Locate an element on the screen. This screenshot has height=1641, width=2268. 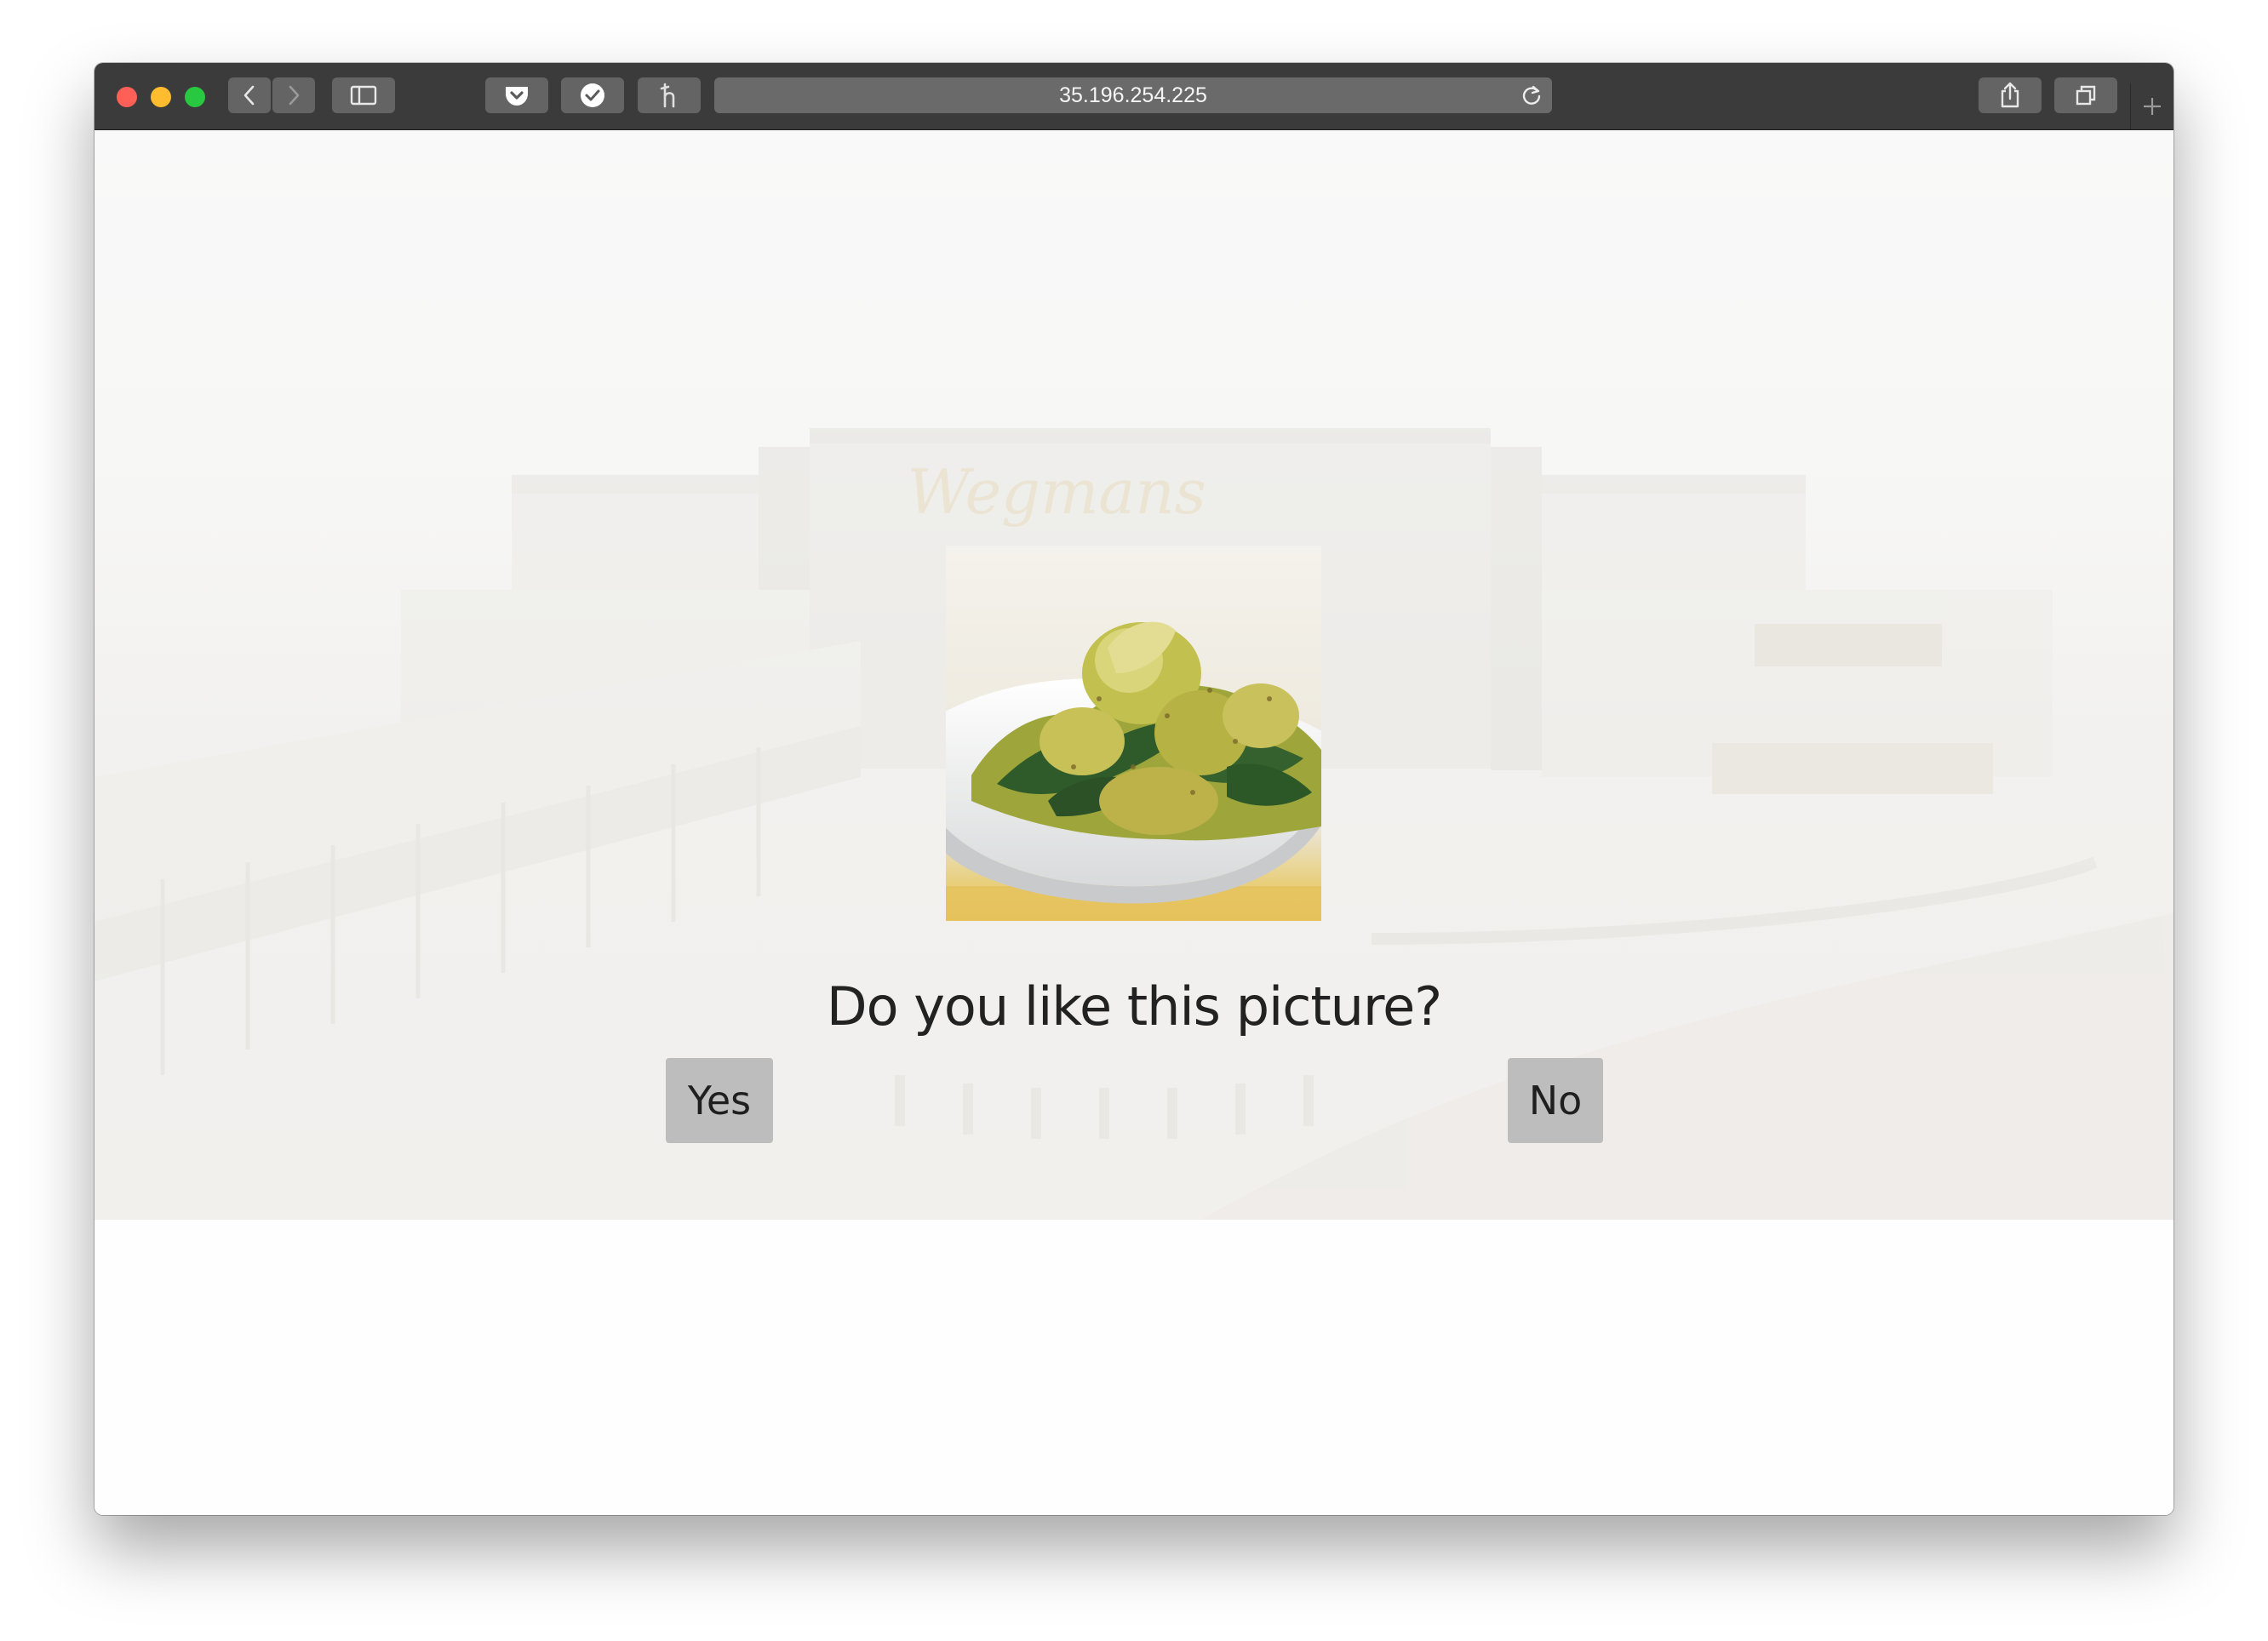
browser-toolbar: 35.196.254.225 is located at coordinates (1134, 96).